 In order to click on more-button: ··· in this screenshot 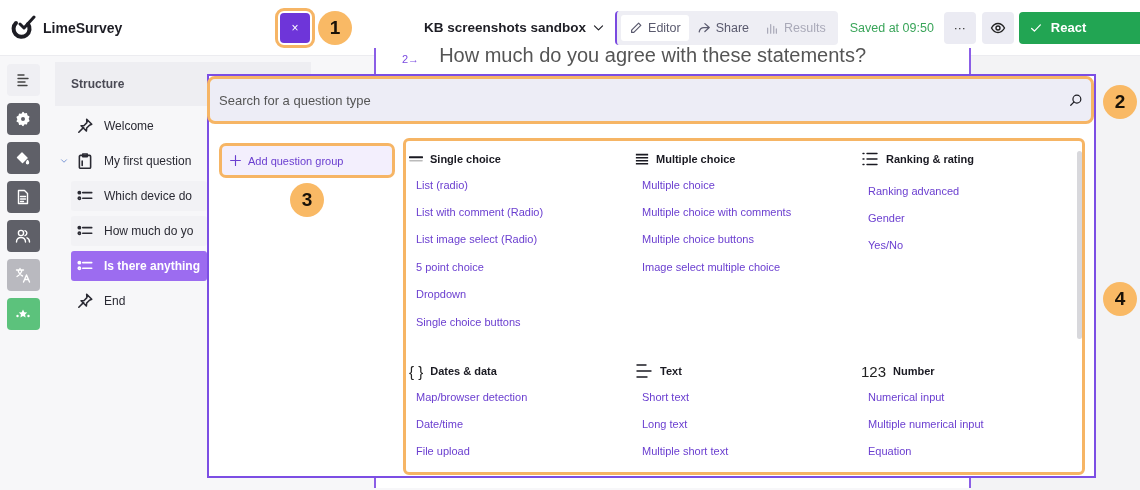, I will do `click(959, 27)`.